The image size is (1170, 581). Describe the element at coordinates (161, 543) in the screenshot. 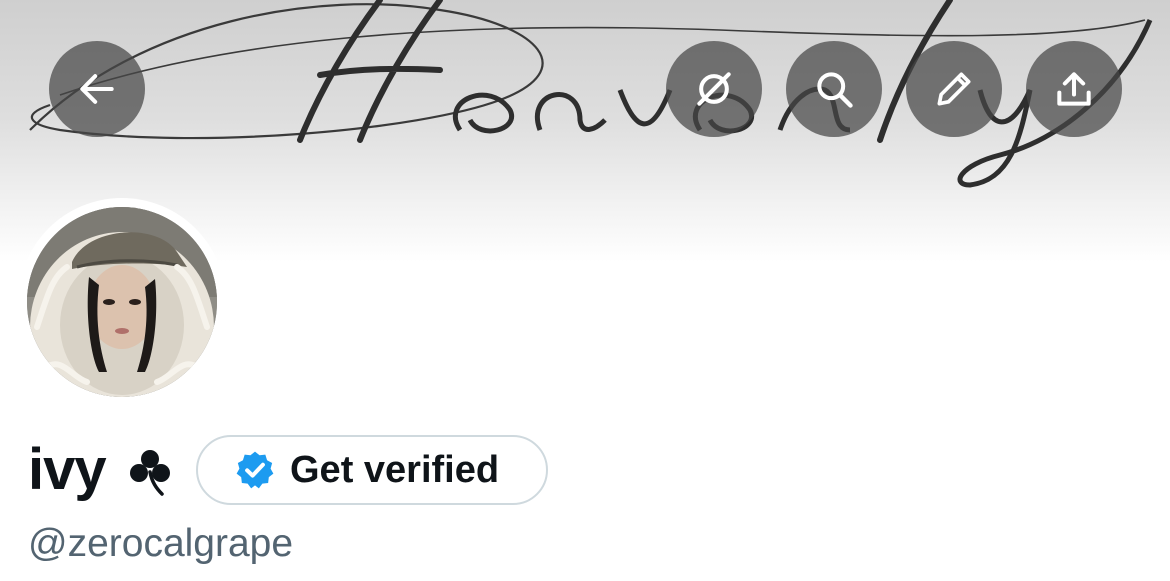

I see `profile-handle: @zerocalgrape` at that location.